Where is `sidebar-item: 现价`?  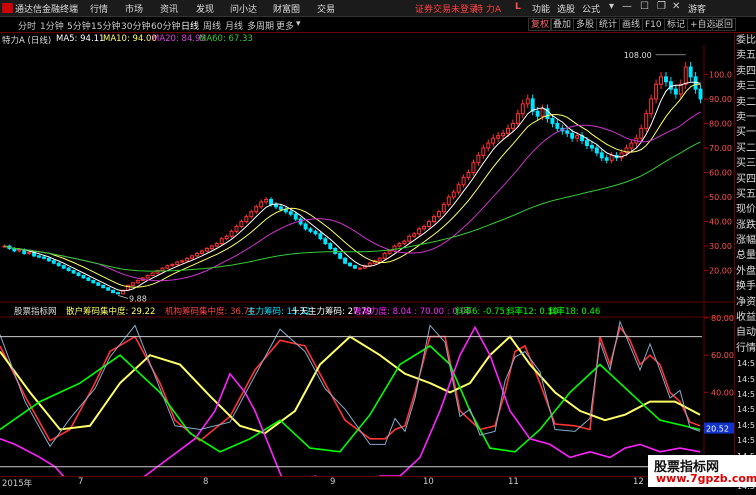
sidebar-item: 现价 is located at coordinates (745, 209).